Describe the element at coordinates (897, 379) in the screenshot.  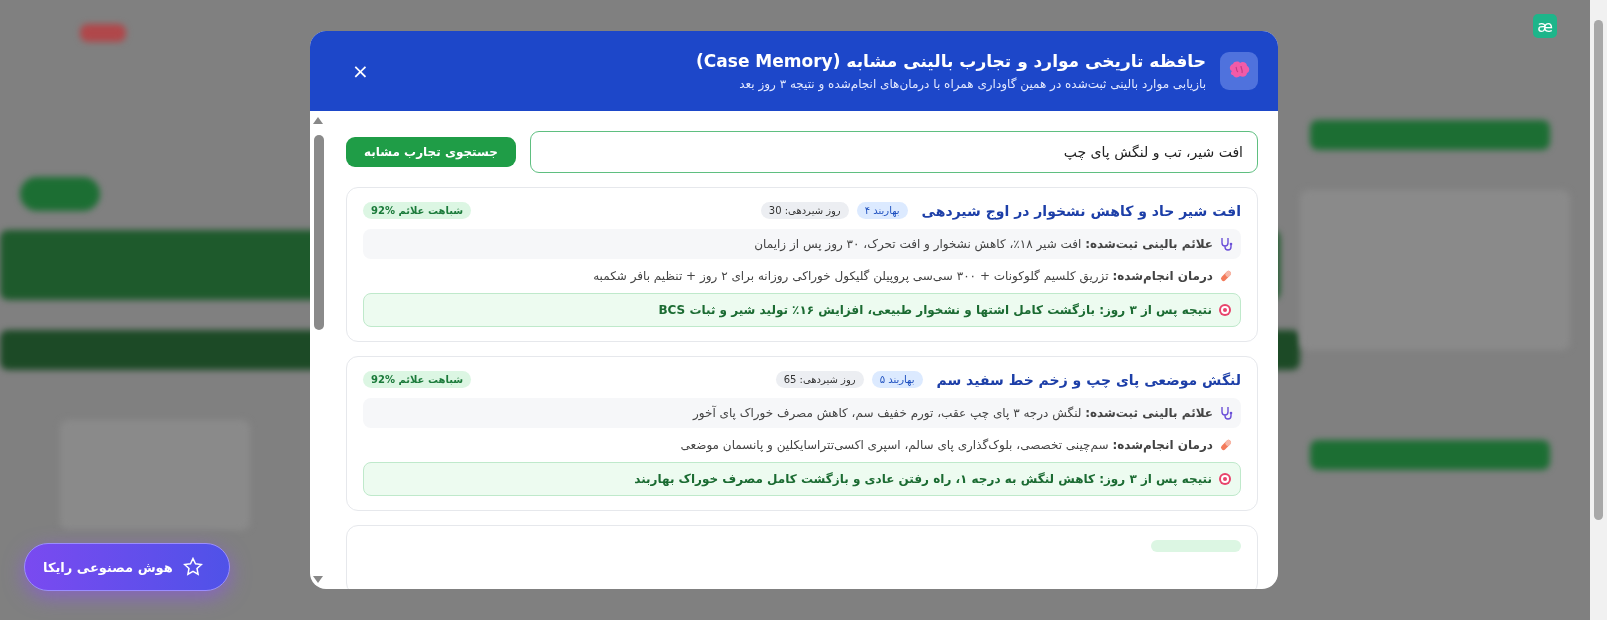
I see `pen-tag: بهاربند ۵` at that location.